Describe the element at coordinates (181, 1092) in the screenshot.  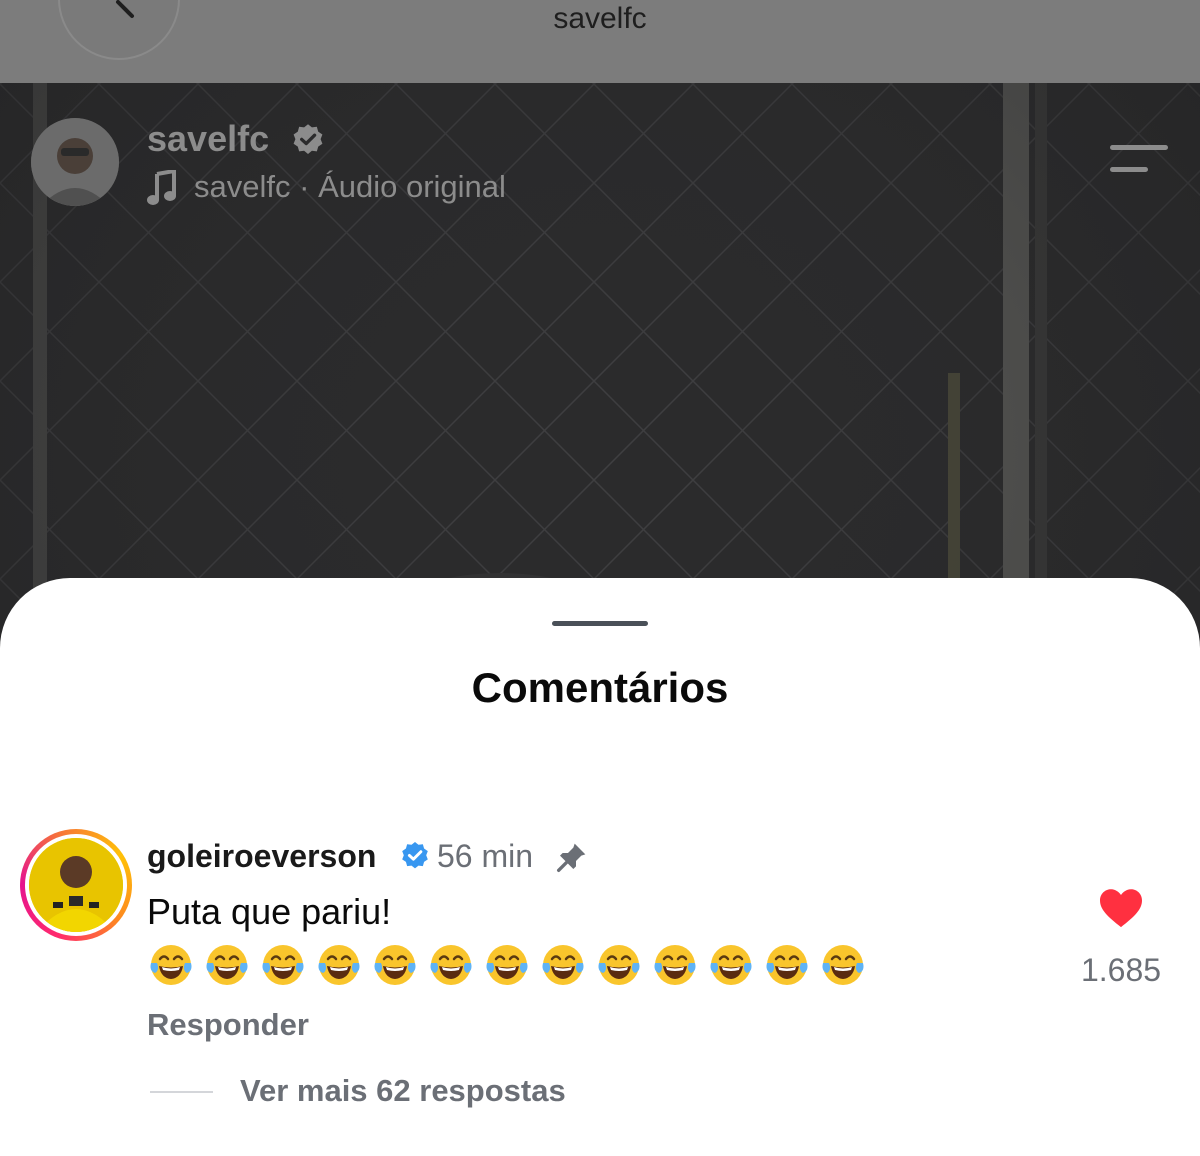
I see `replies-divider` at that location.